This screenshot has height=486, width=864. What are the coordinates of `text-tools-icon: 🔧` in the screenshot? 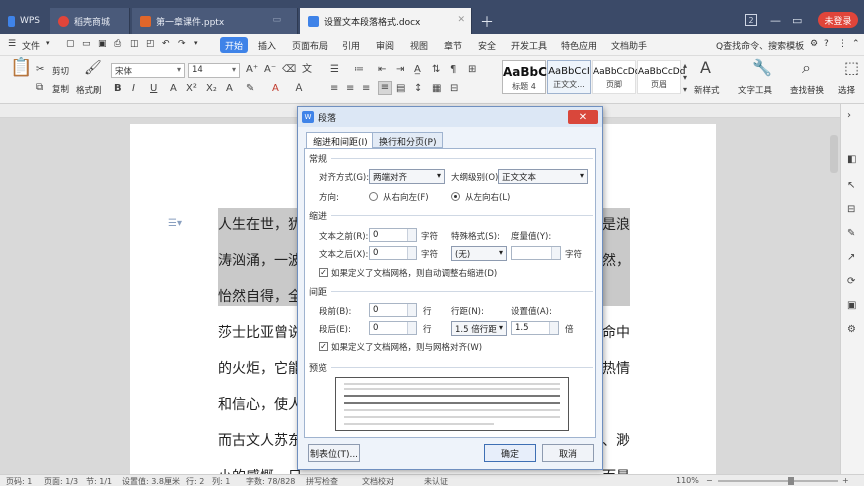 It's located at (762, 68).